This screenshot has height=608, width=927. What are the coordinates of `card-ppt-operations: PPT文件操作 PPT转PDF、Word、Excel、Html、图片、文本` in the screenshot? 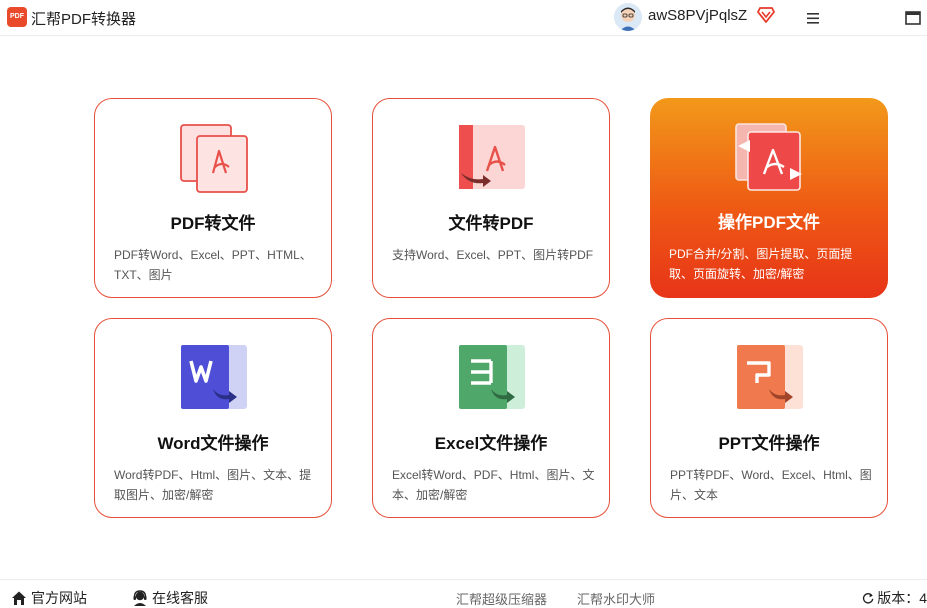 It's located at (769, 418).